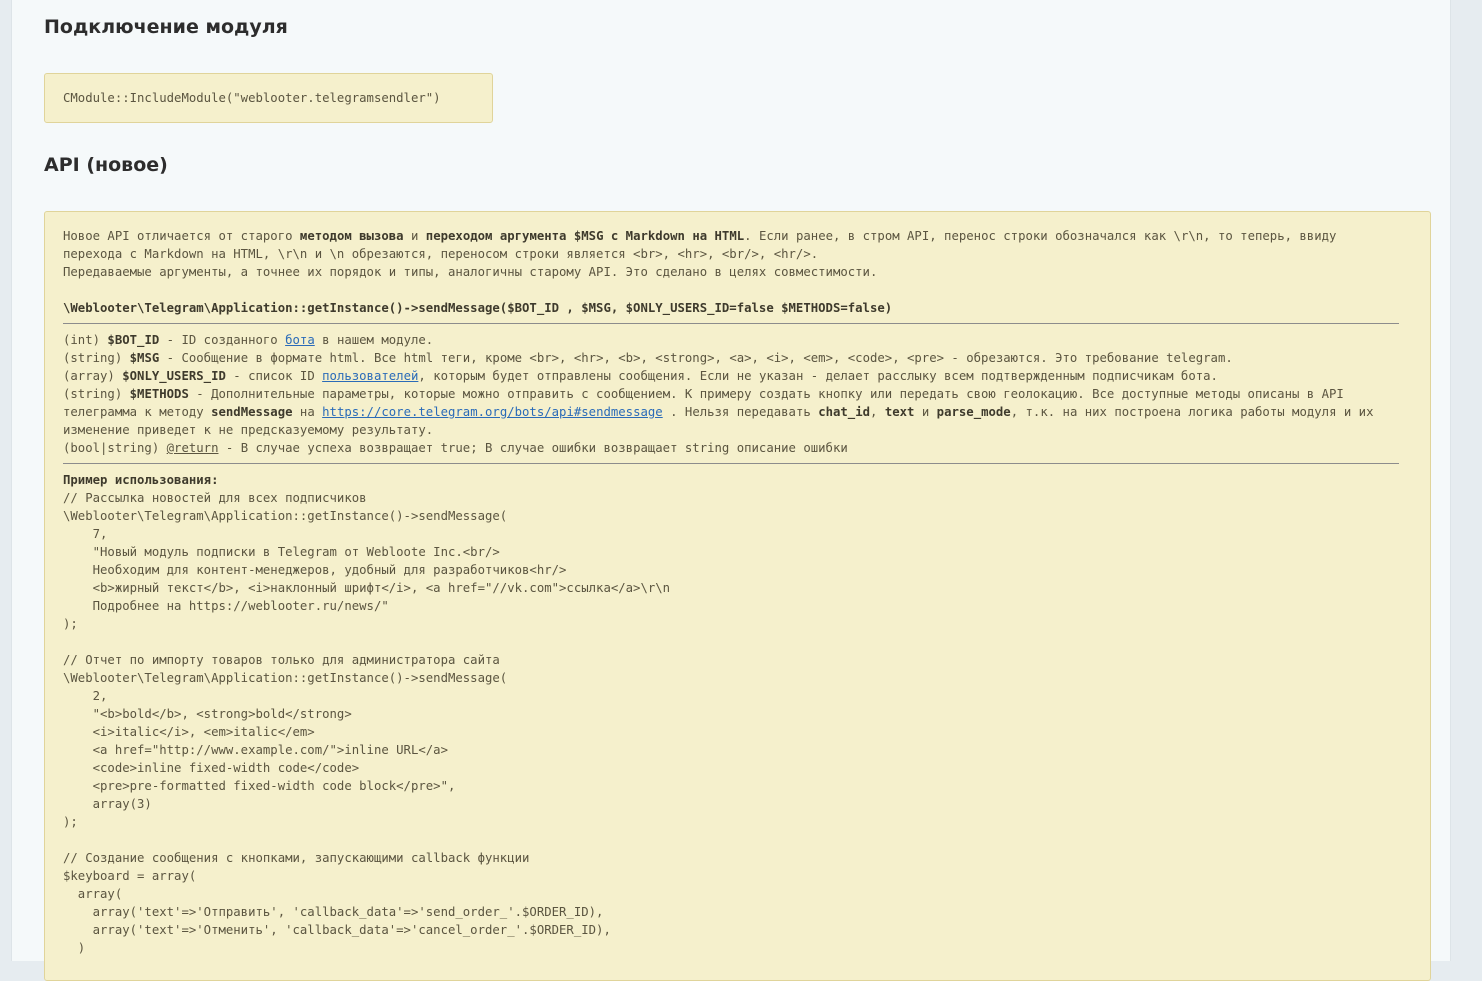 Image resolution: width=1482 pixels, height=981 pixels. Describe the element at coordinates (107, 804) in the screenshot. I see `code-line: array(3)` at that location.